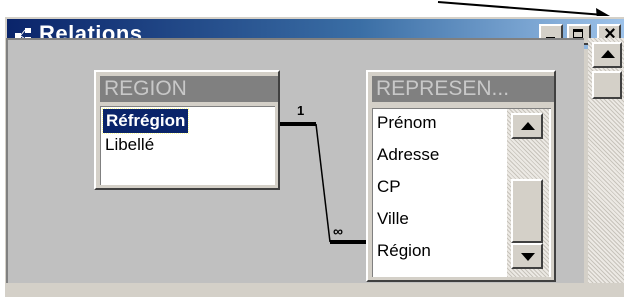 The width and height of the screenshot is (624, 297). Describe the element at coordinates (607, 85) in the screenshot. I see `scroll-thumb` at that location.